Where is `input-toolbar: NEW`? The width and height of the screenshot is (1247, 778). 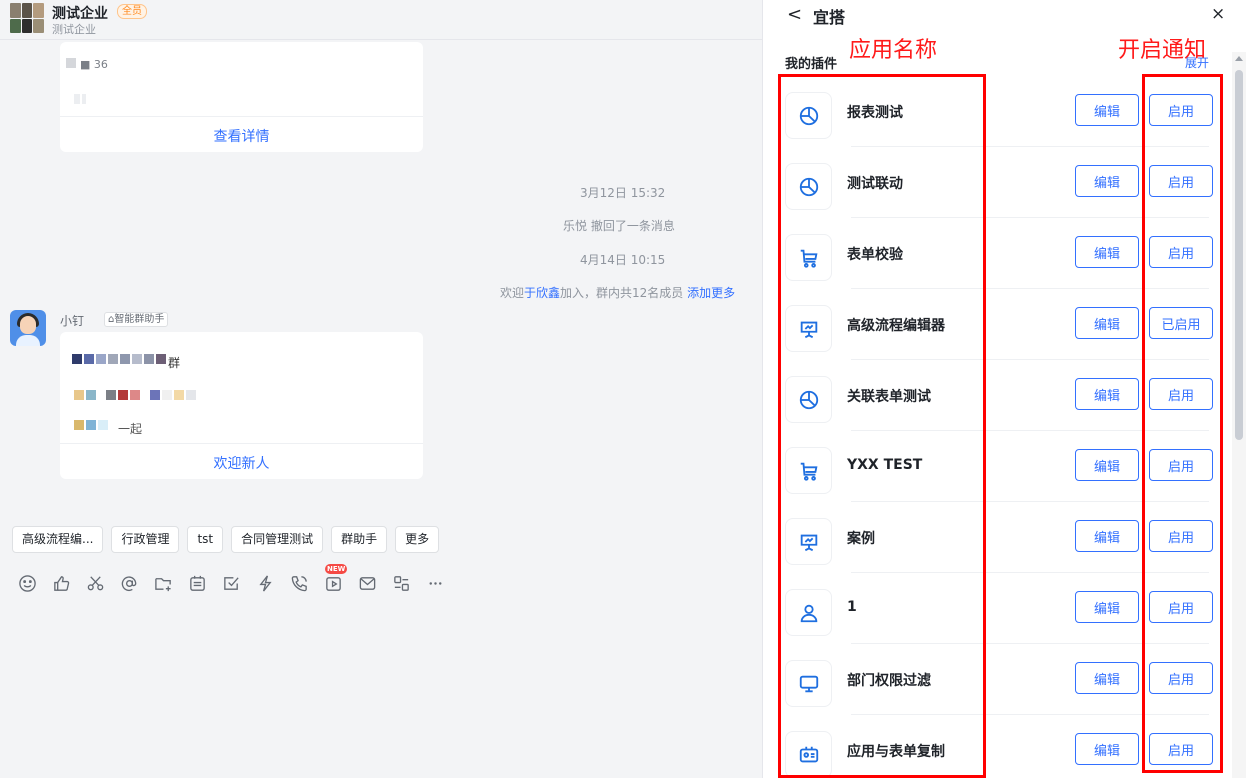
input-toolbar: NEW is located at coordinates (231, 579).